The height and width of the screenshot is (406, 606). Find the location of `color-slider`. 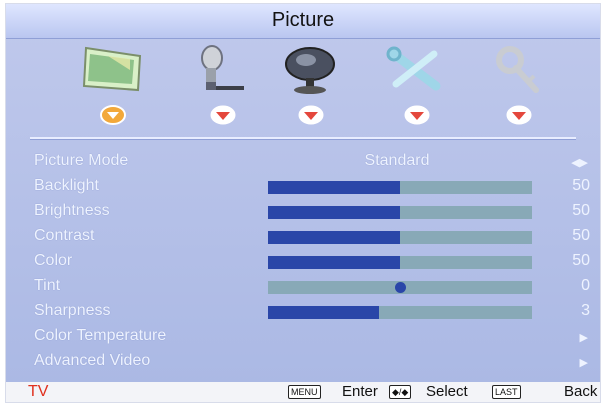

color-slider is located at coordinates (400, 262).